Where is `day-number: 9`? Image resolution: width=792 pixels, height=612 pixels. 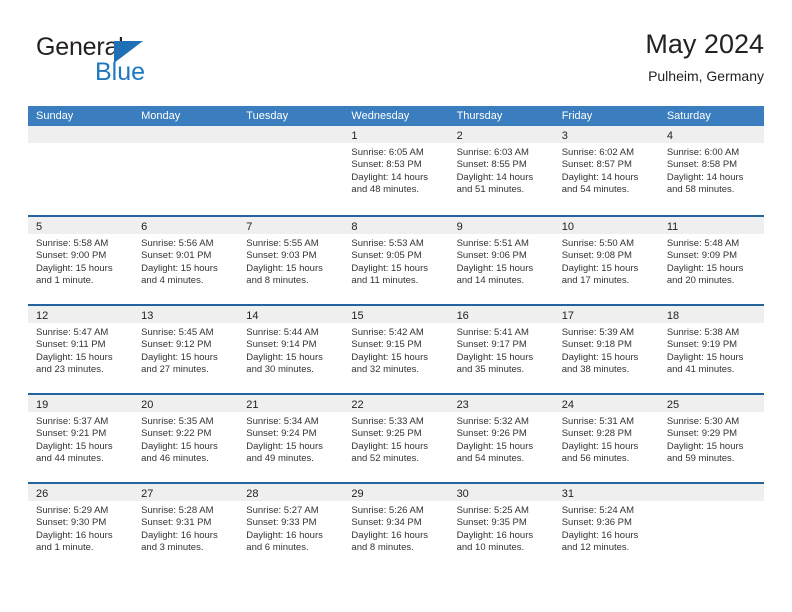 day-number: 9 is located at coordinates (459, 227).